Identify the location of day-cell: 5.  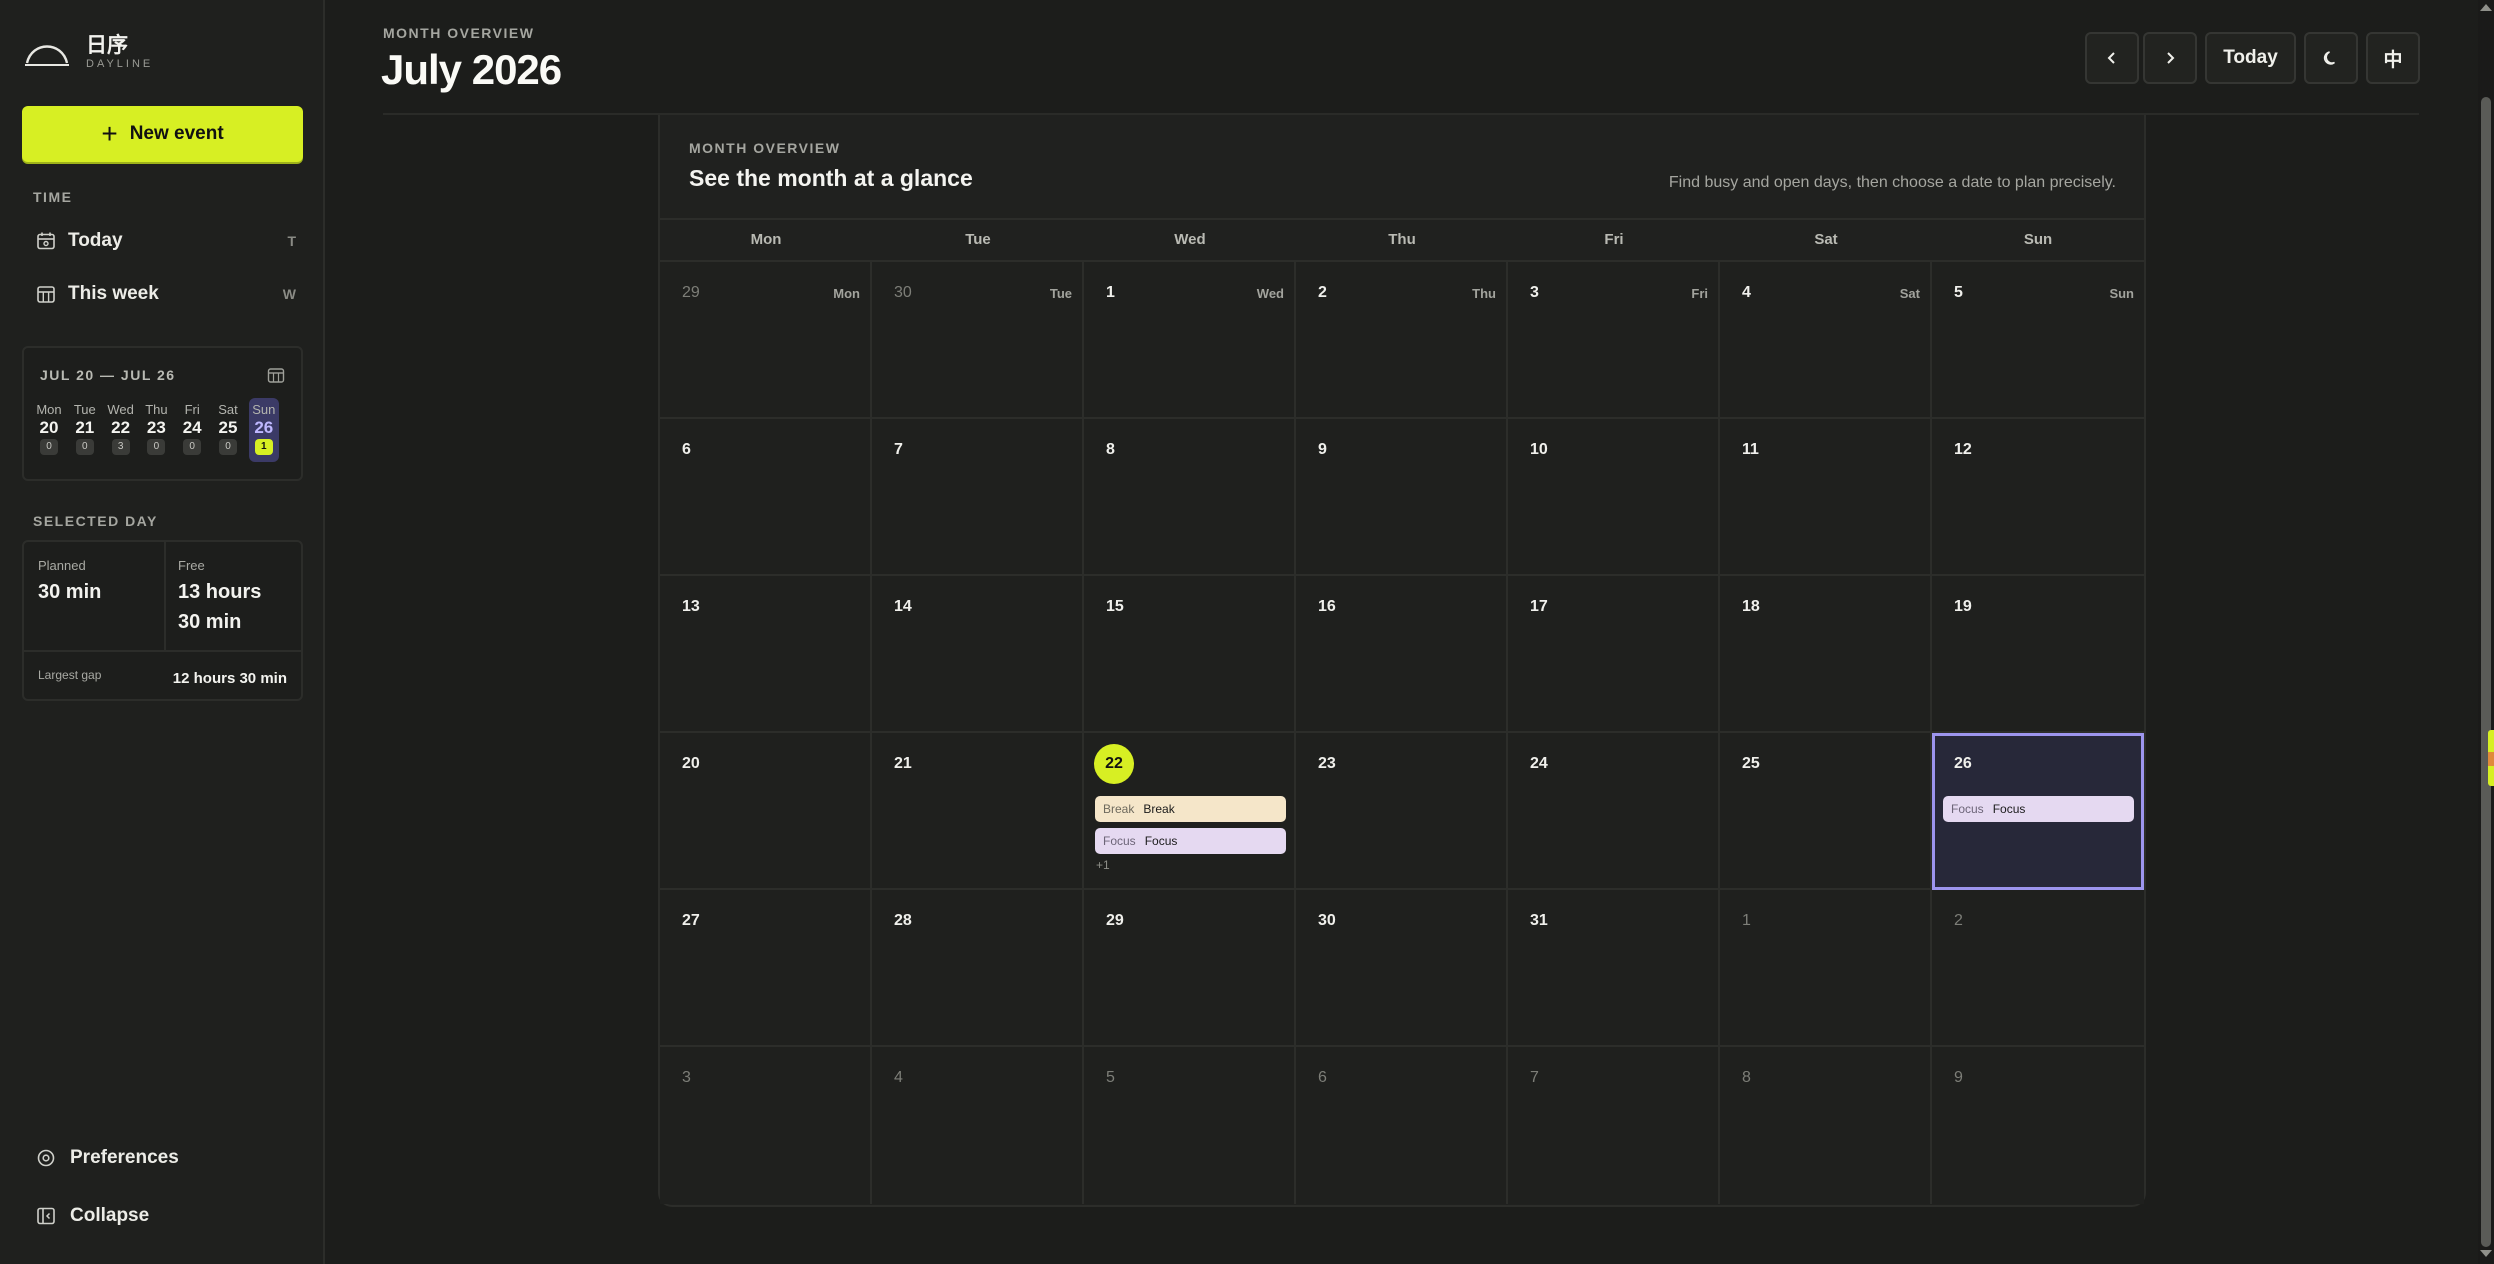
(1190, 1125).